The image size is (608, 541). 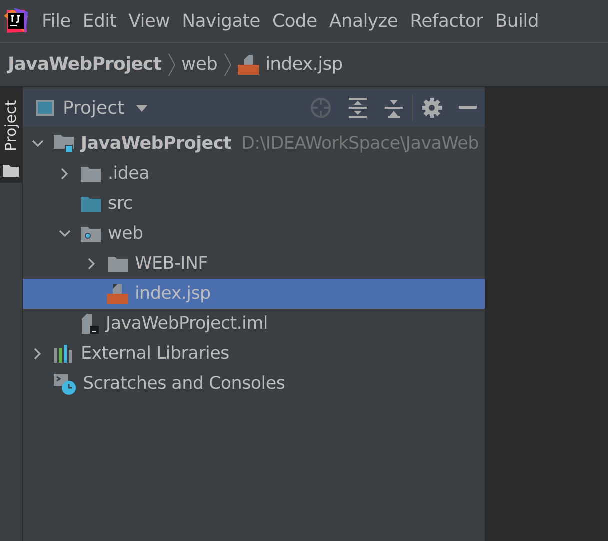 I want to click on tree-item-label: web, so click(x=126, y=234).